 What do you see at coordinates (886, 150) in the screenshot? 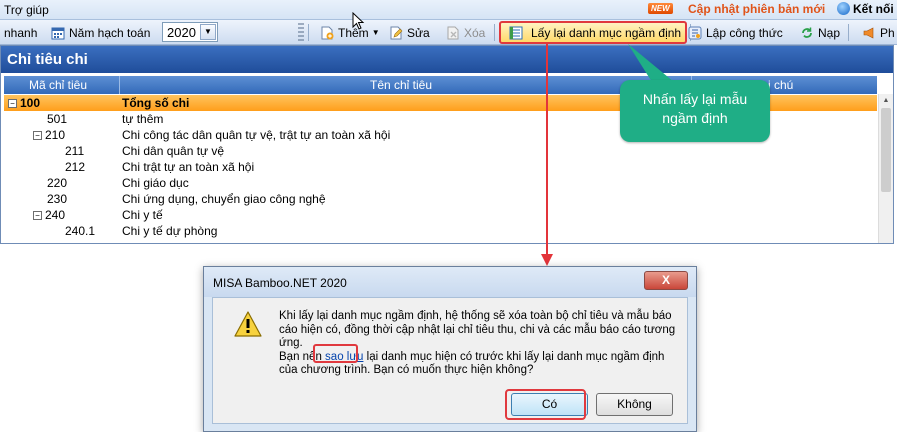
I see `scroll-thumb` at bounding box center [886, 150].